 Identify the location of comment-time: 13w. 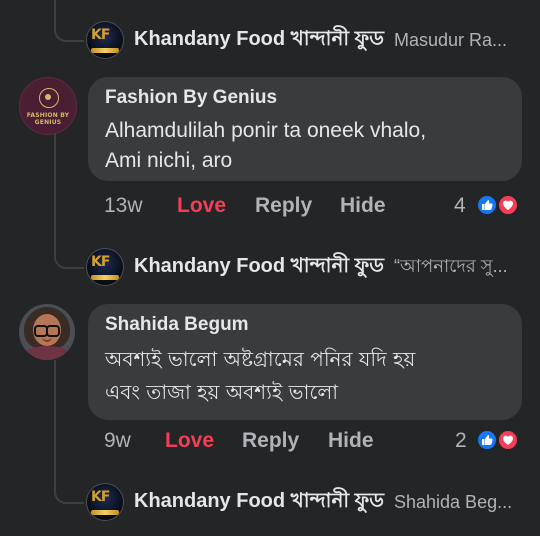
(123, 206).